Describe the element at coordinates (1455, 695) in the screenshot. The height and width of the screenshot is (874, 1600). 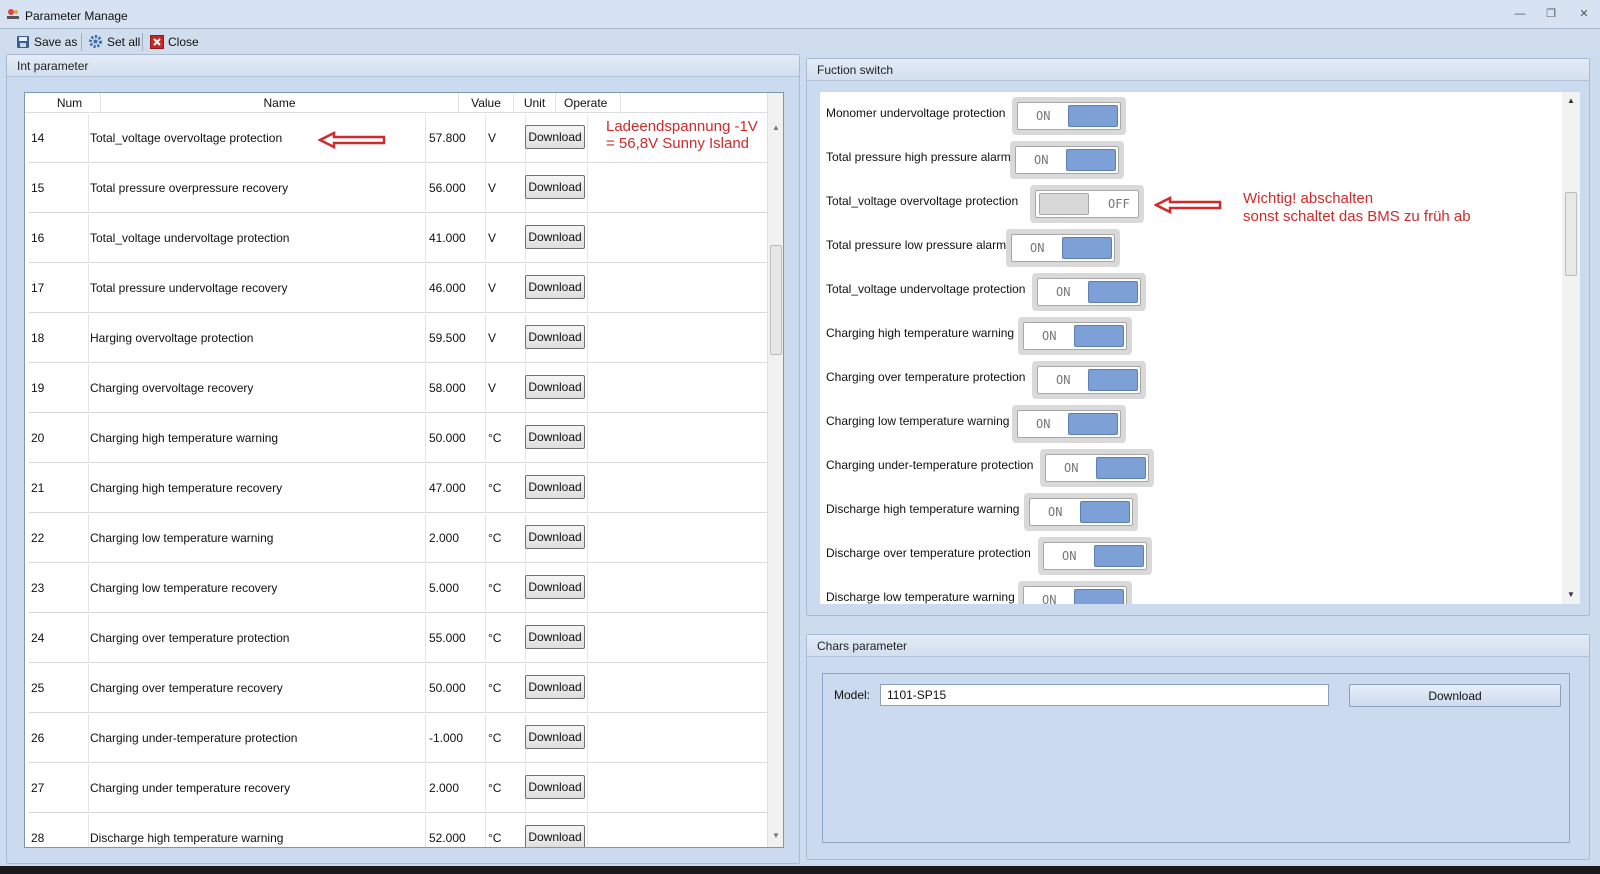
I see `model-download-button: Download` at that location.